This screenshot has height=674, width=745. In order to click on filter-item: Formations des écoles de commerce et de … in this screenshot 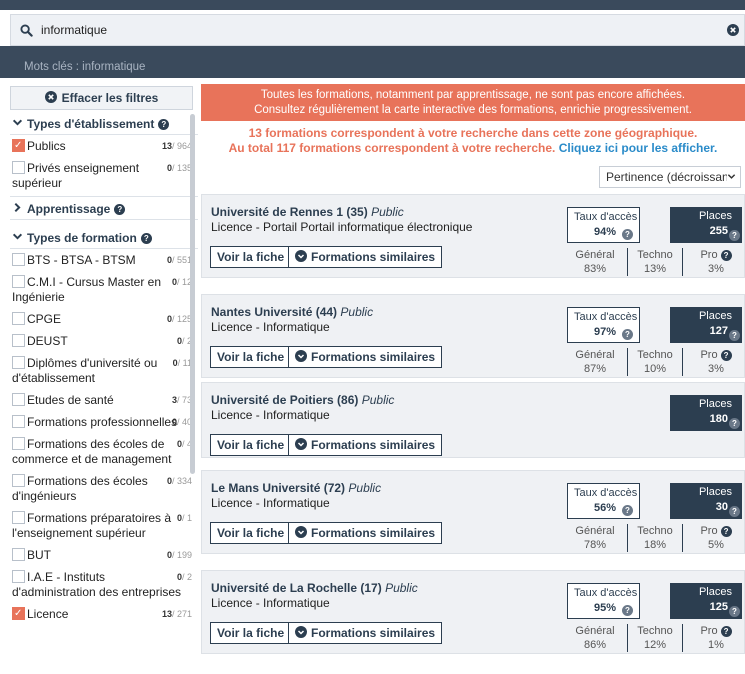, I will do `click(104, 451)`.